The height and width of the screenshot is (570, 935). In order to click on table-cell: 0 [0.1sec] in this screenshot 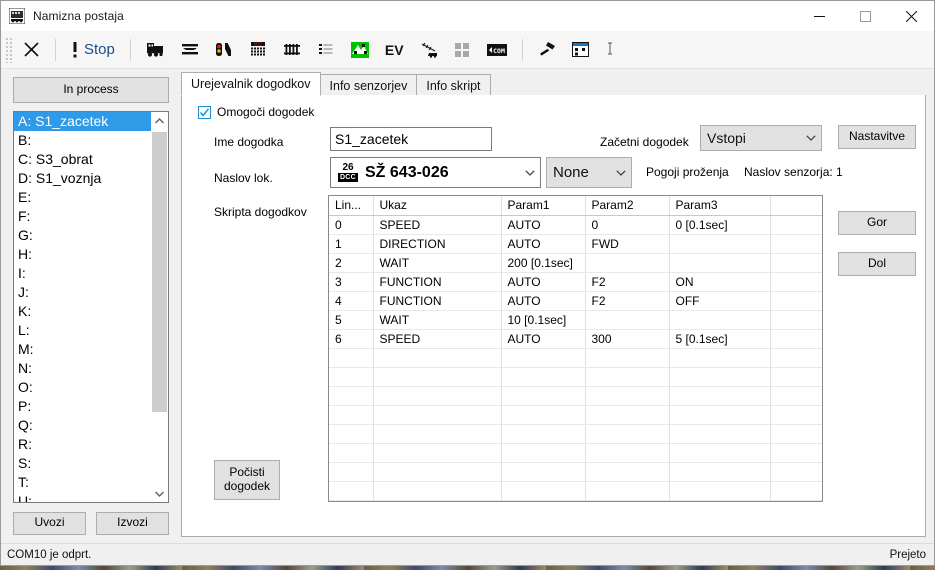, I will do `click(720, 225)`.